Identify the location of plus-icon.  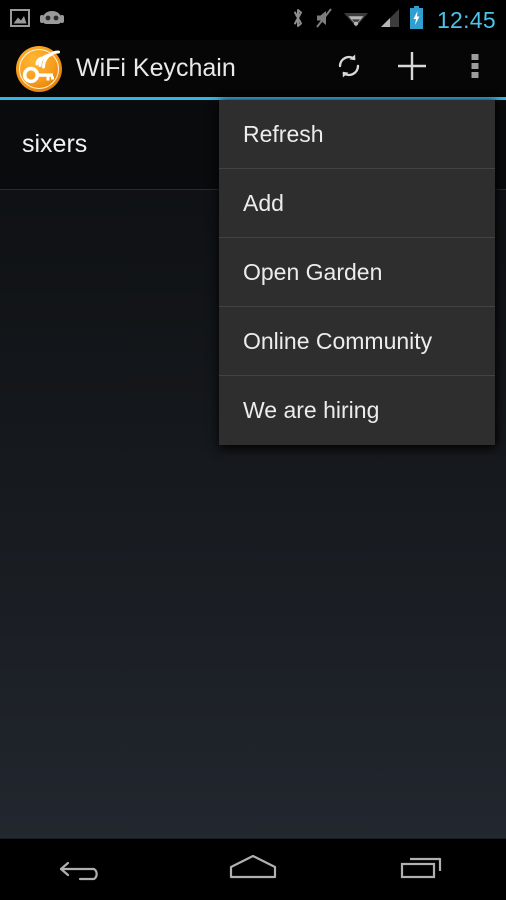
(412, 68).